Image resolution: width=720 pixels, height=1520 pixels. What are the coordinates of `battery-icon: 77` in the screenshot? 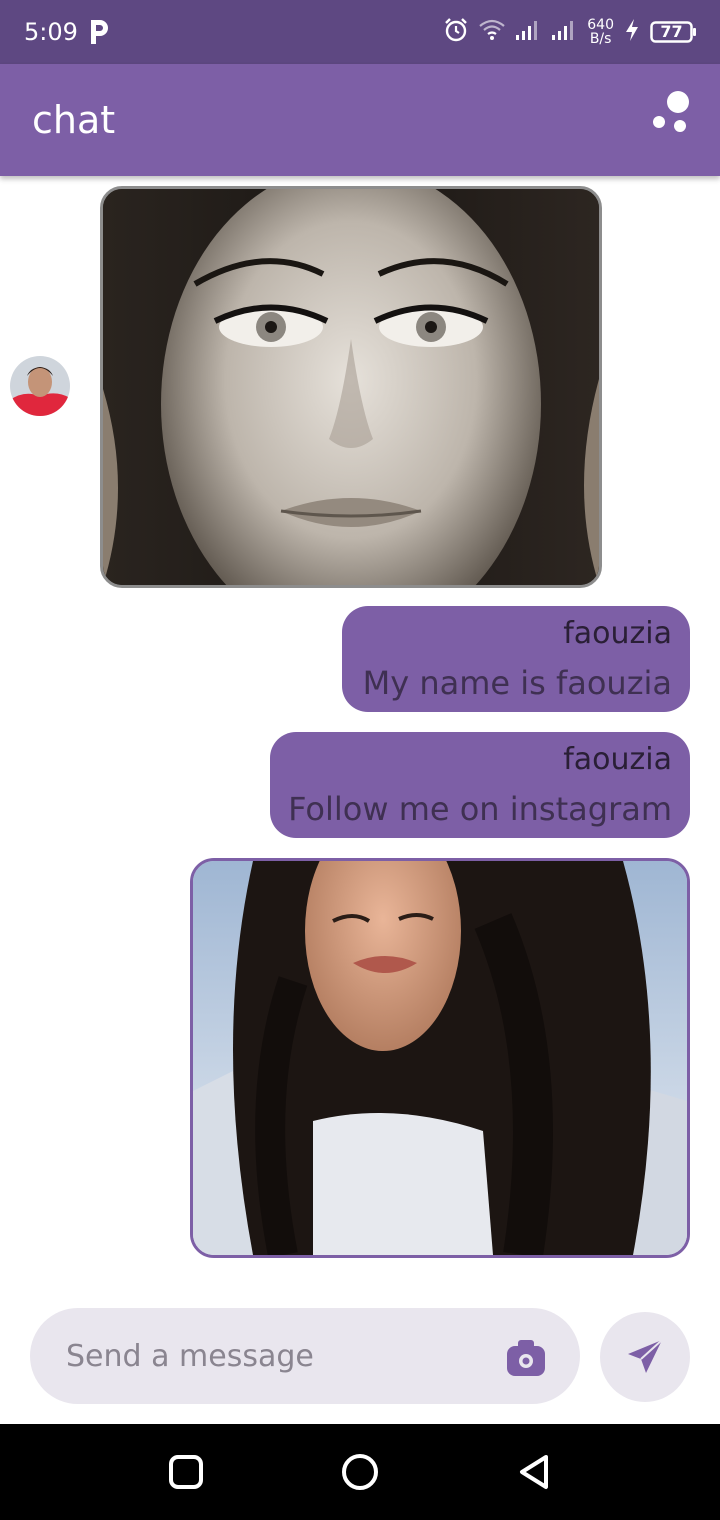 It's located at (674, 32).